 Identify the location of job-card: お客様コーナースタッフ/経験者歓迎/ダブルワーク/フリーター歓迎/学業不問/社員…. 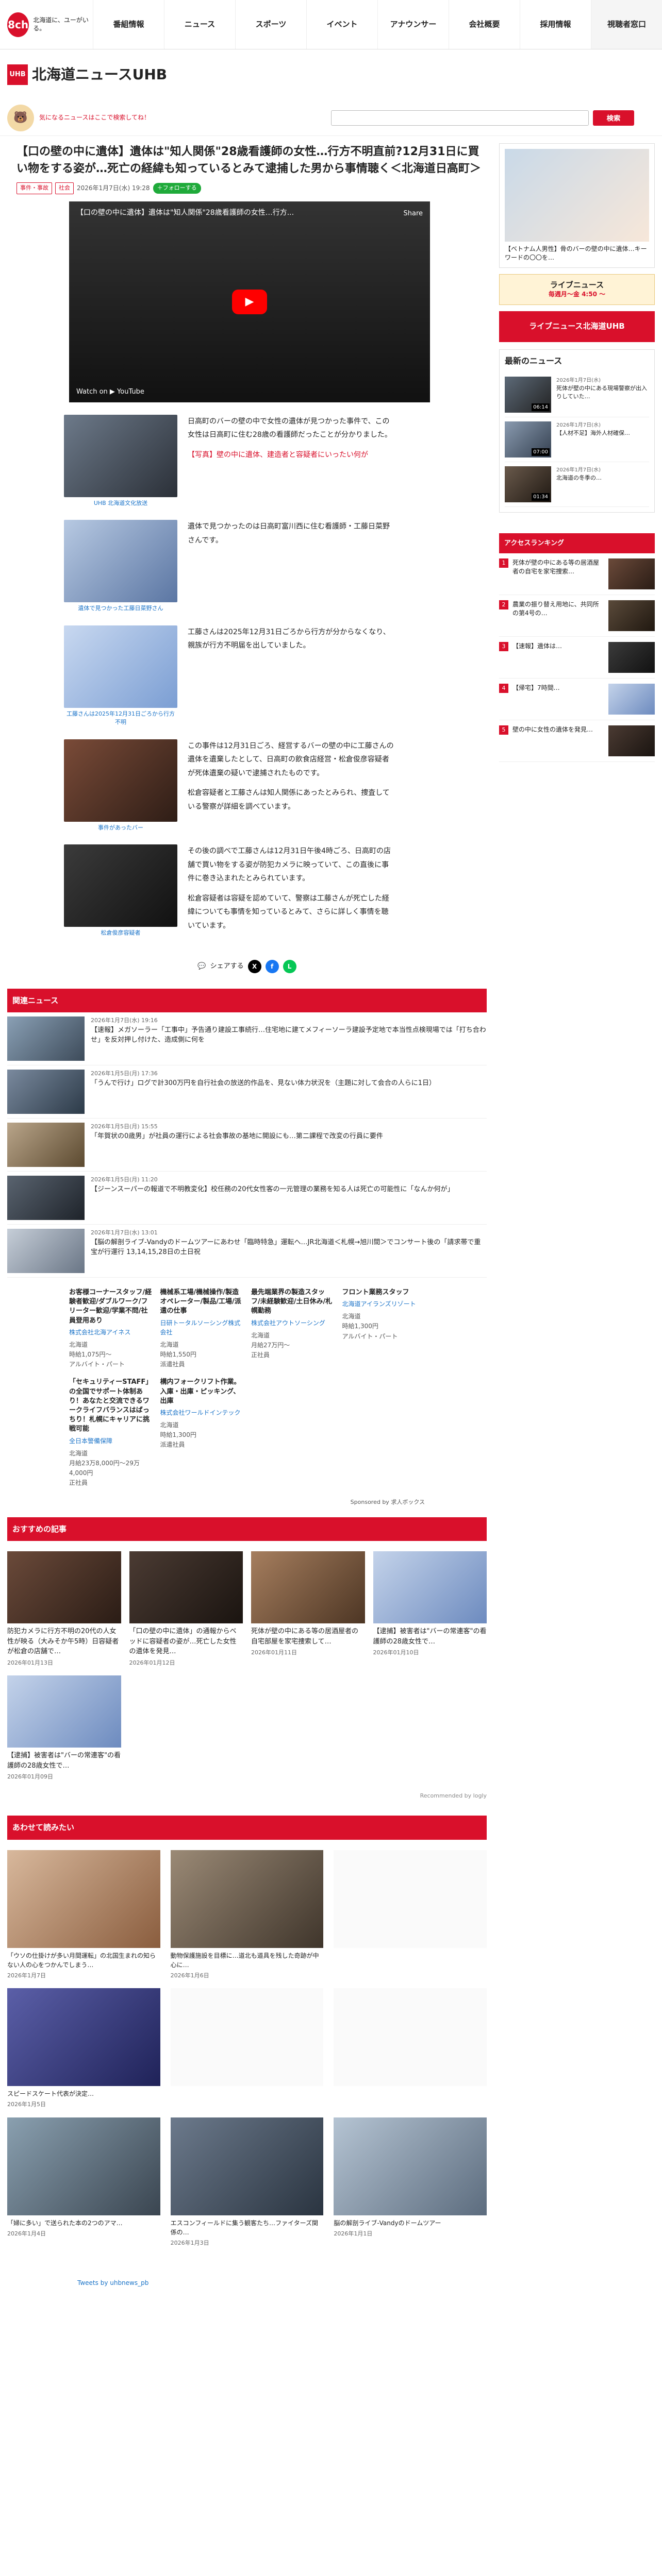
(110, 1328).